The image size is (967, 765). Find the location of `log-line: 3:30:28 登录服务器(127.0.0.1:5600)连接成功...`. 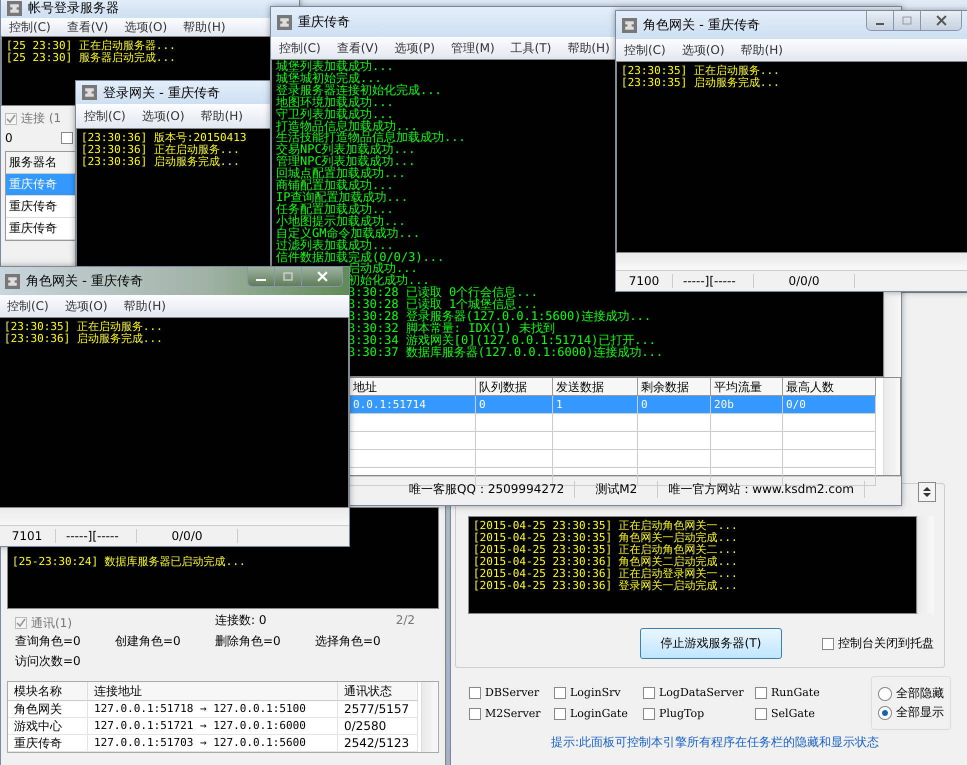

log-line: 3:30:28 登录服务器(127.0.0.1:5600)连接成功... is located at coordinates (500, 317).